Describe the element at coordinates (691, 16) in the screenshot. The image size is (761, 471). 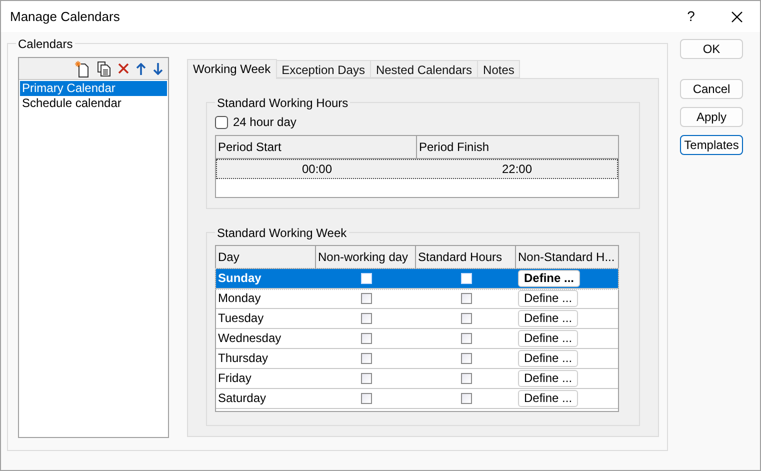
I see `help-button: ?` at that location.